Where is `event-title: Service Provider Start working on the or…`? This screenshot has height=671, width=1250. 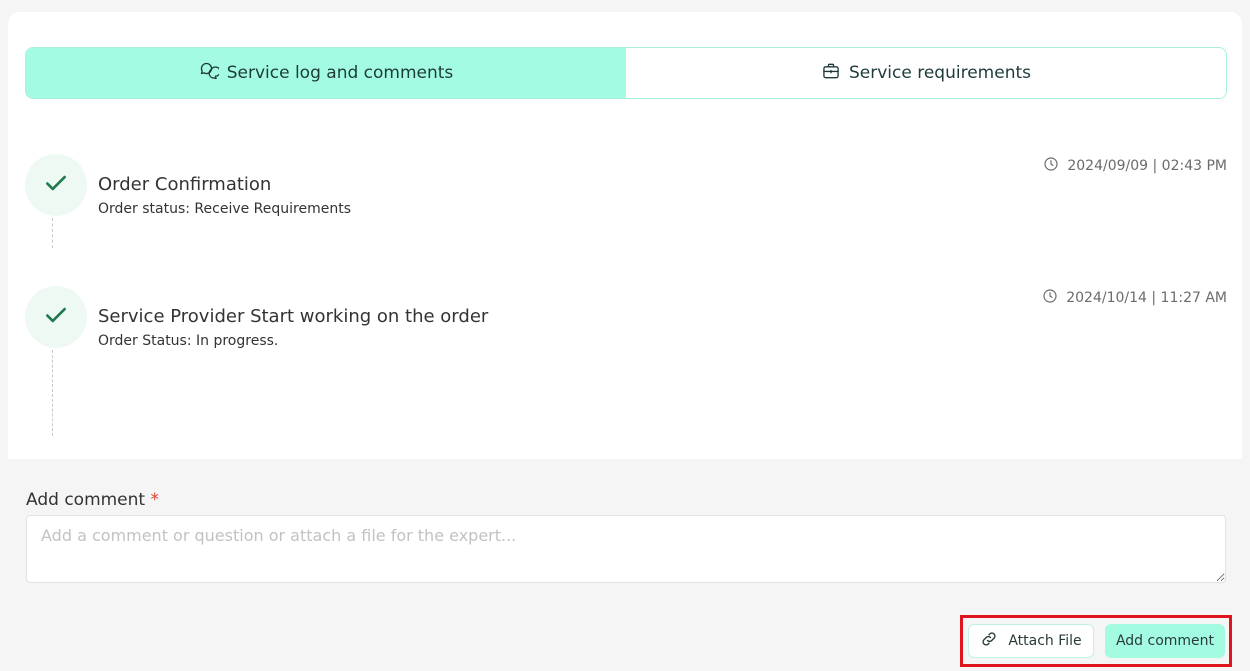
event-title: Service Provider Start working on the or… is located at coordinates (293, 316).